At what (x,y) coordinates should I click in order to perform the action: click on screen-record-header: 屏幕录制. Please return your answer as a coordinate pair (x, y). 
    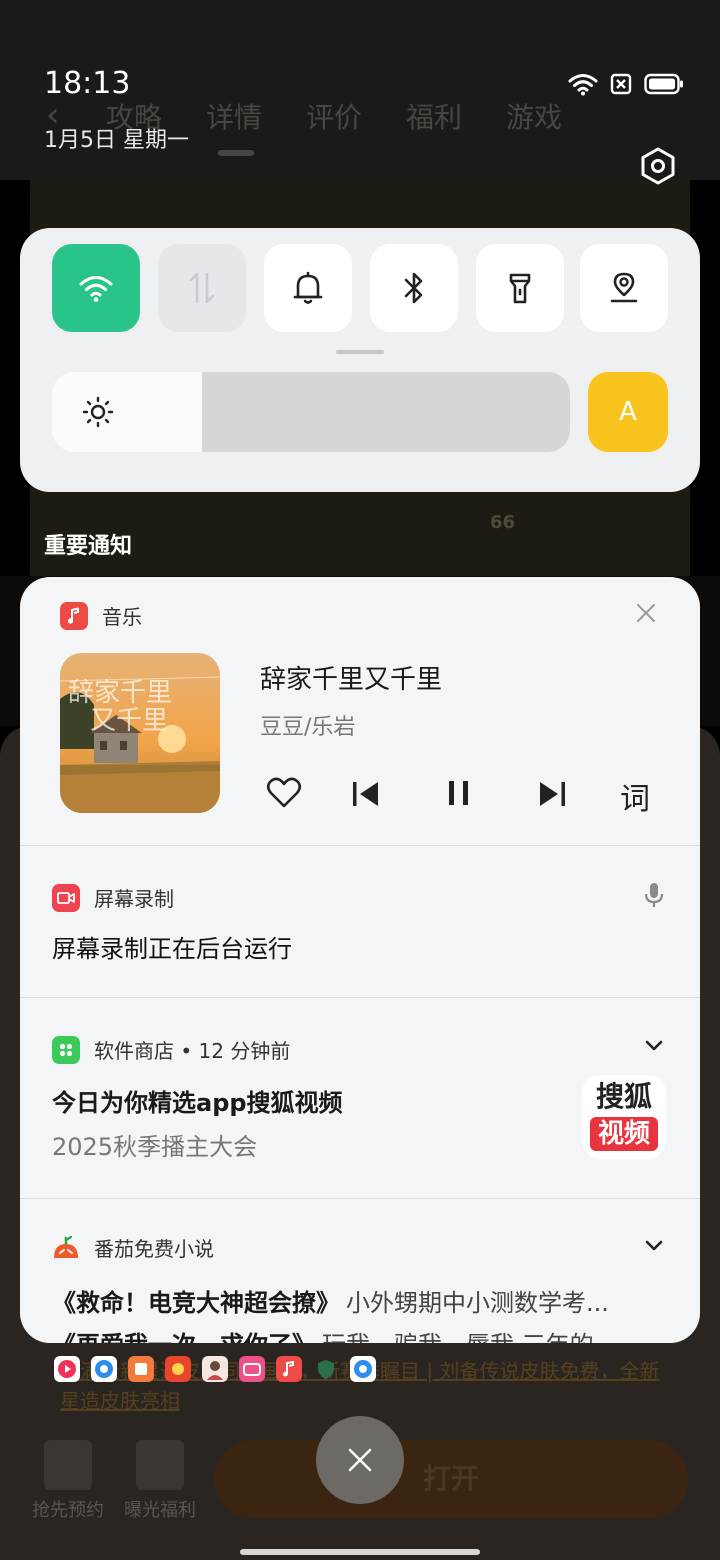
    Looking at the image, I should click on (113, 897).